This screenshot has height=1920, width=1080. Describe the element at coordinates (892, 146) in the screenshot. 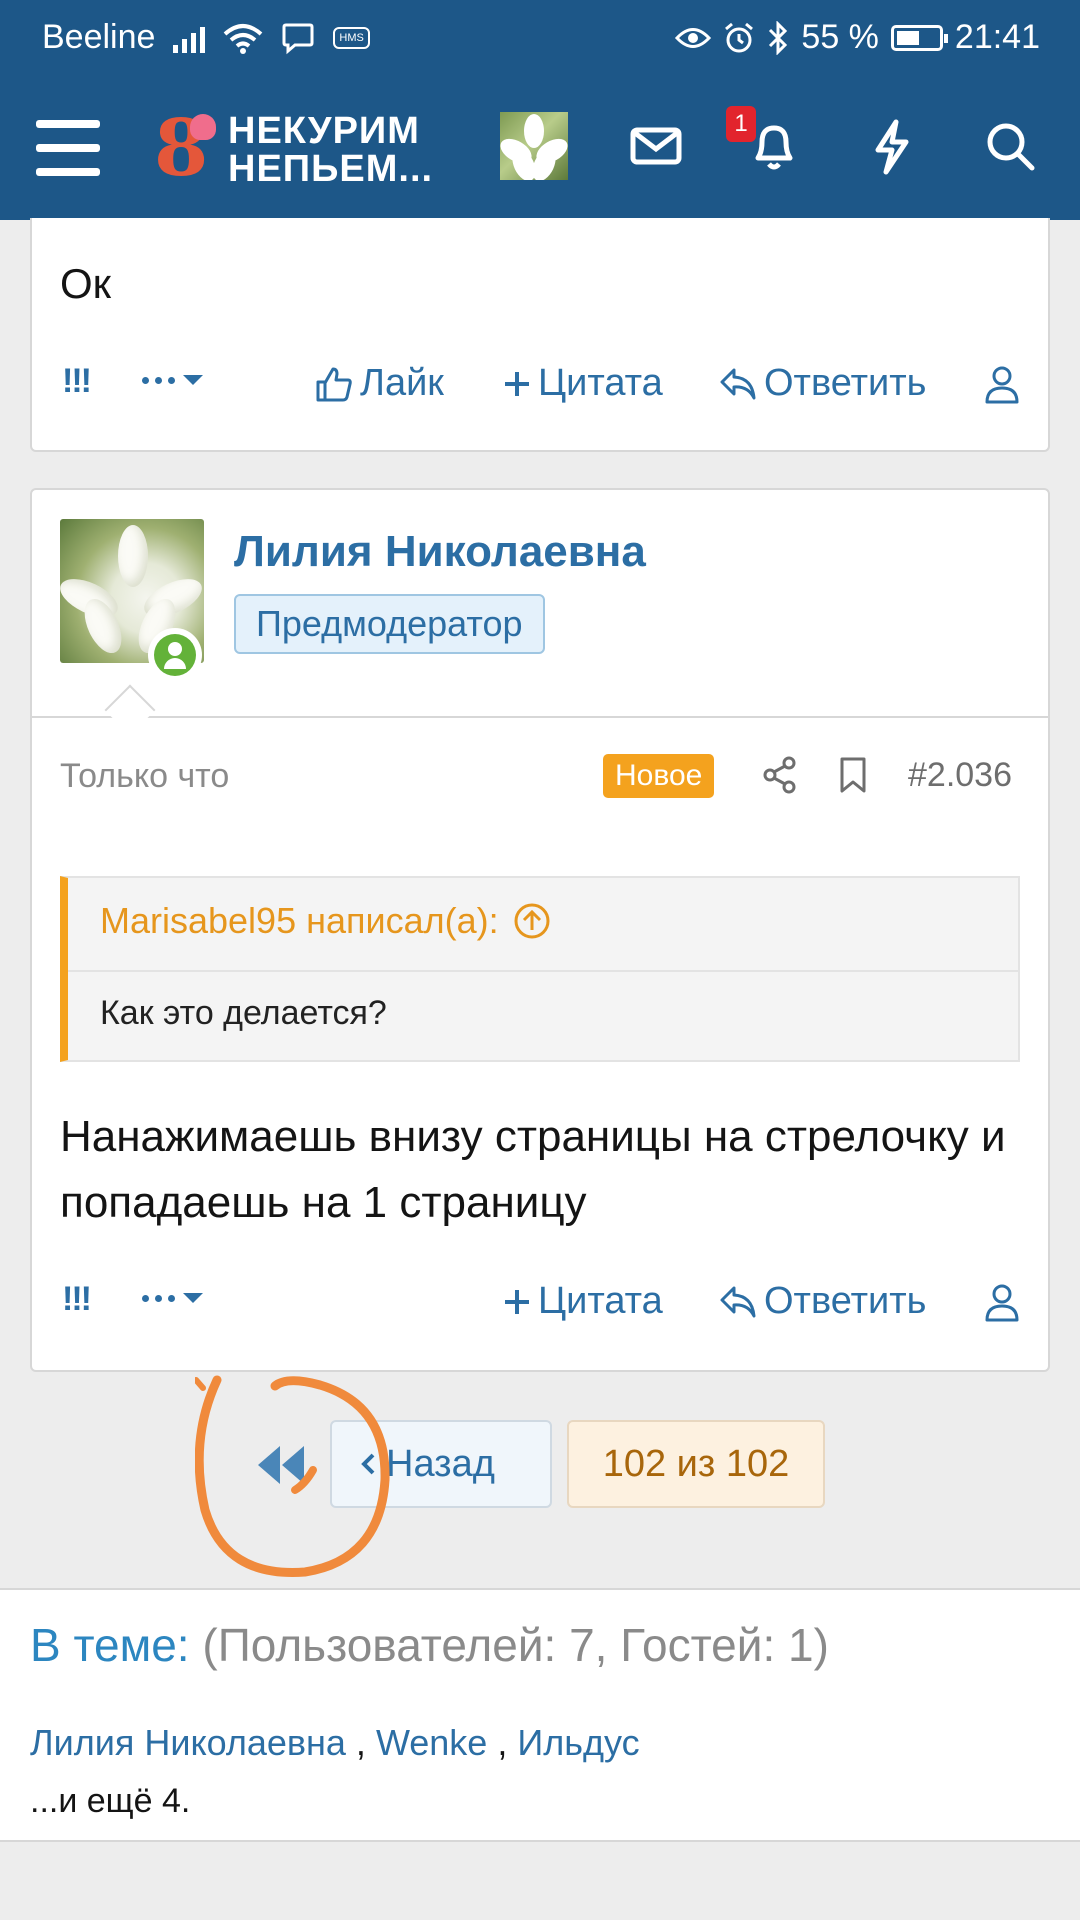

I see `lightning-icon` at that location.